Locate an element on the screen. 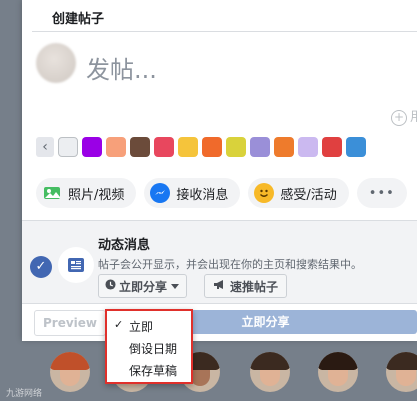 The width and height of the screenshot is (417, 401). share-timing-label: 立即分享 is located at coordinates (143, 286).